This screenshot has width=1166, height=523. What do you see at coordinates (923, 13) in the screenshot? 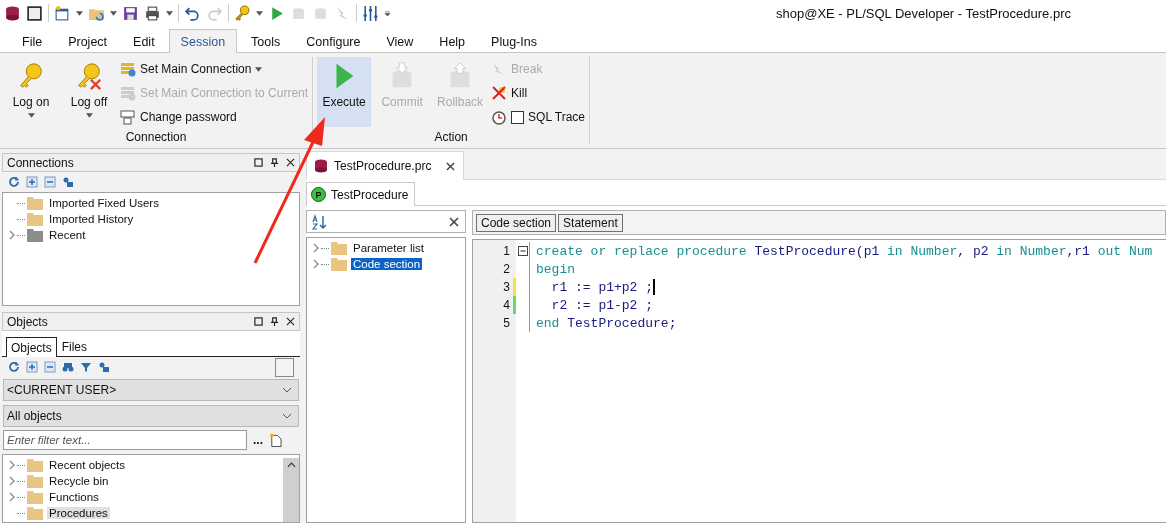
I see `window-title: shop@XE - PL/SQL Developer - TestProcedure.prc` at bounding box center [923, 13].